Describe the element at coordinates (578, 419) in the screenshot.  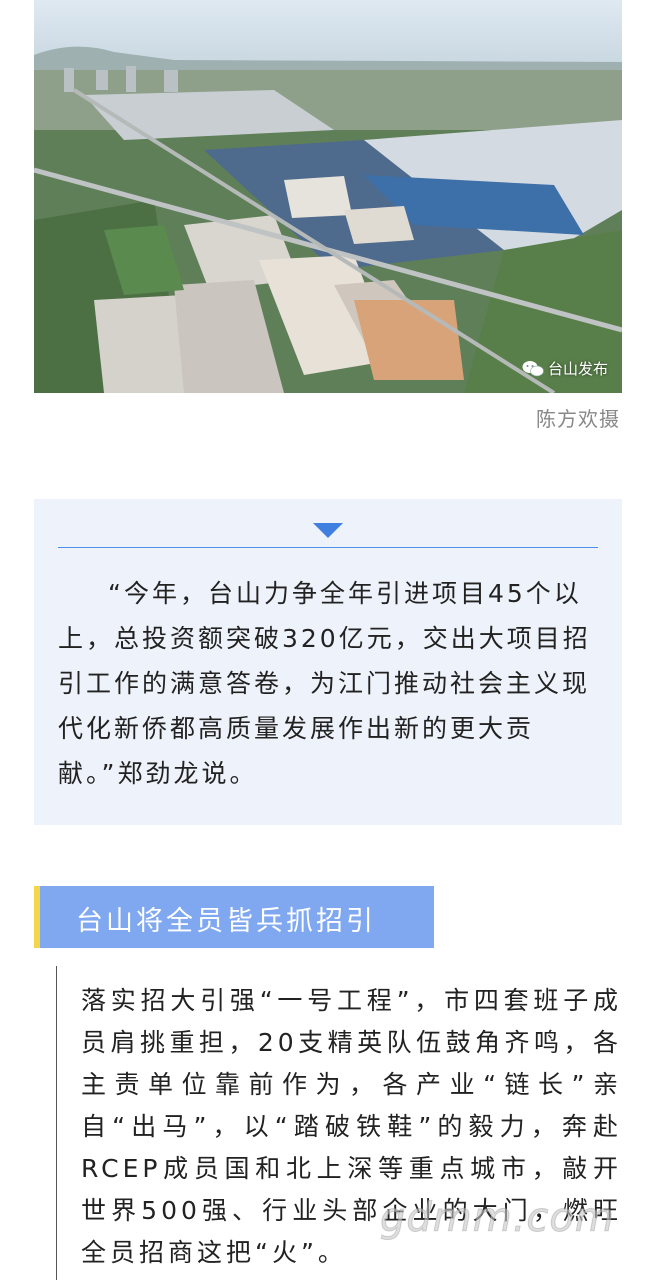
I see `photo-caption: 陈方欢摄` at that location.